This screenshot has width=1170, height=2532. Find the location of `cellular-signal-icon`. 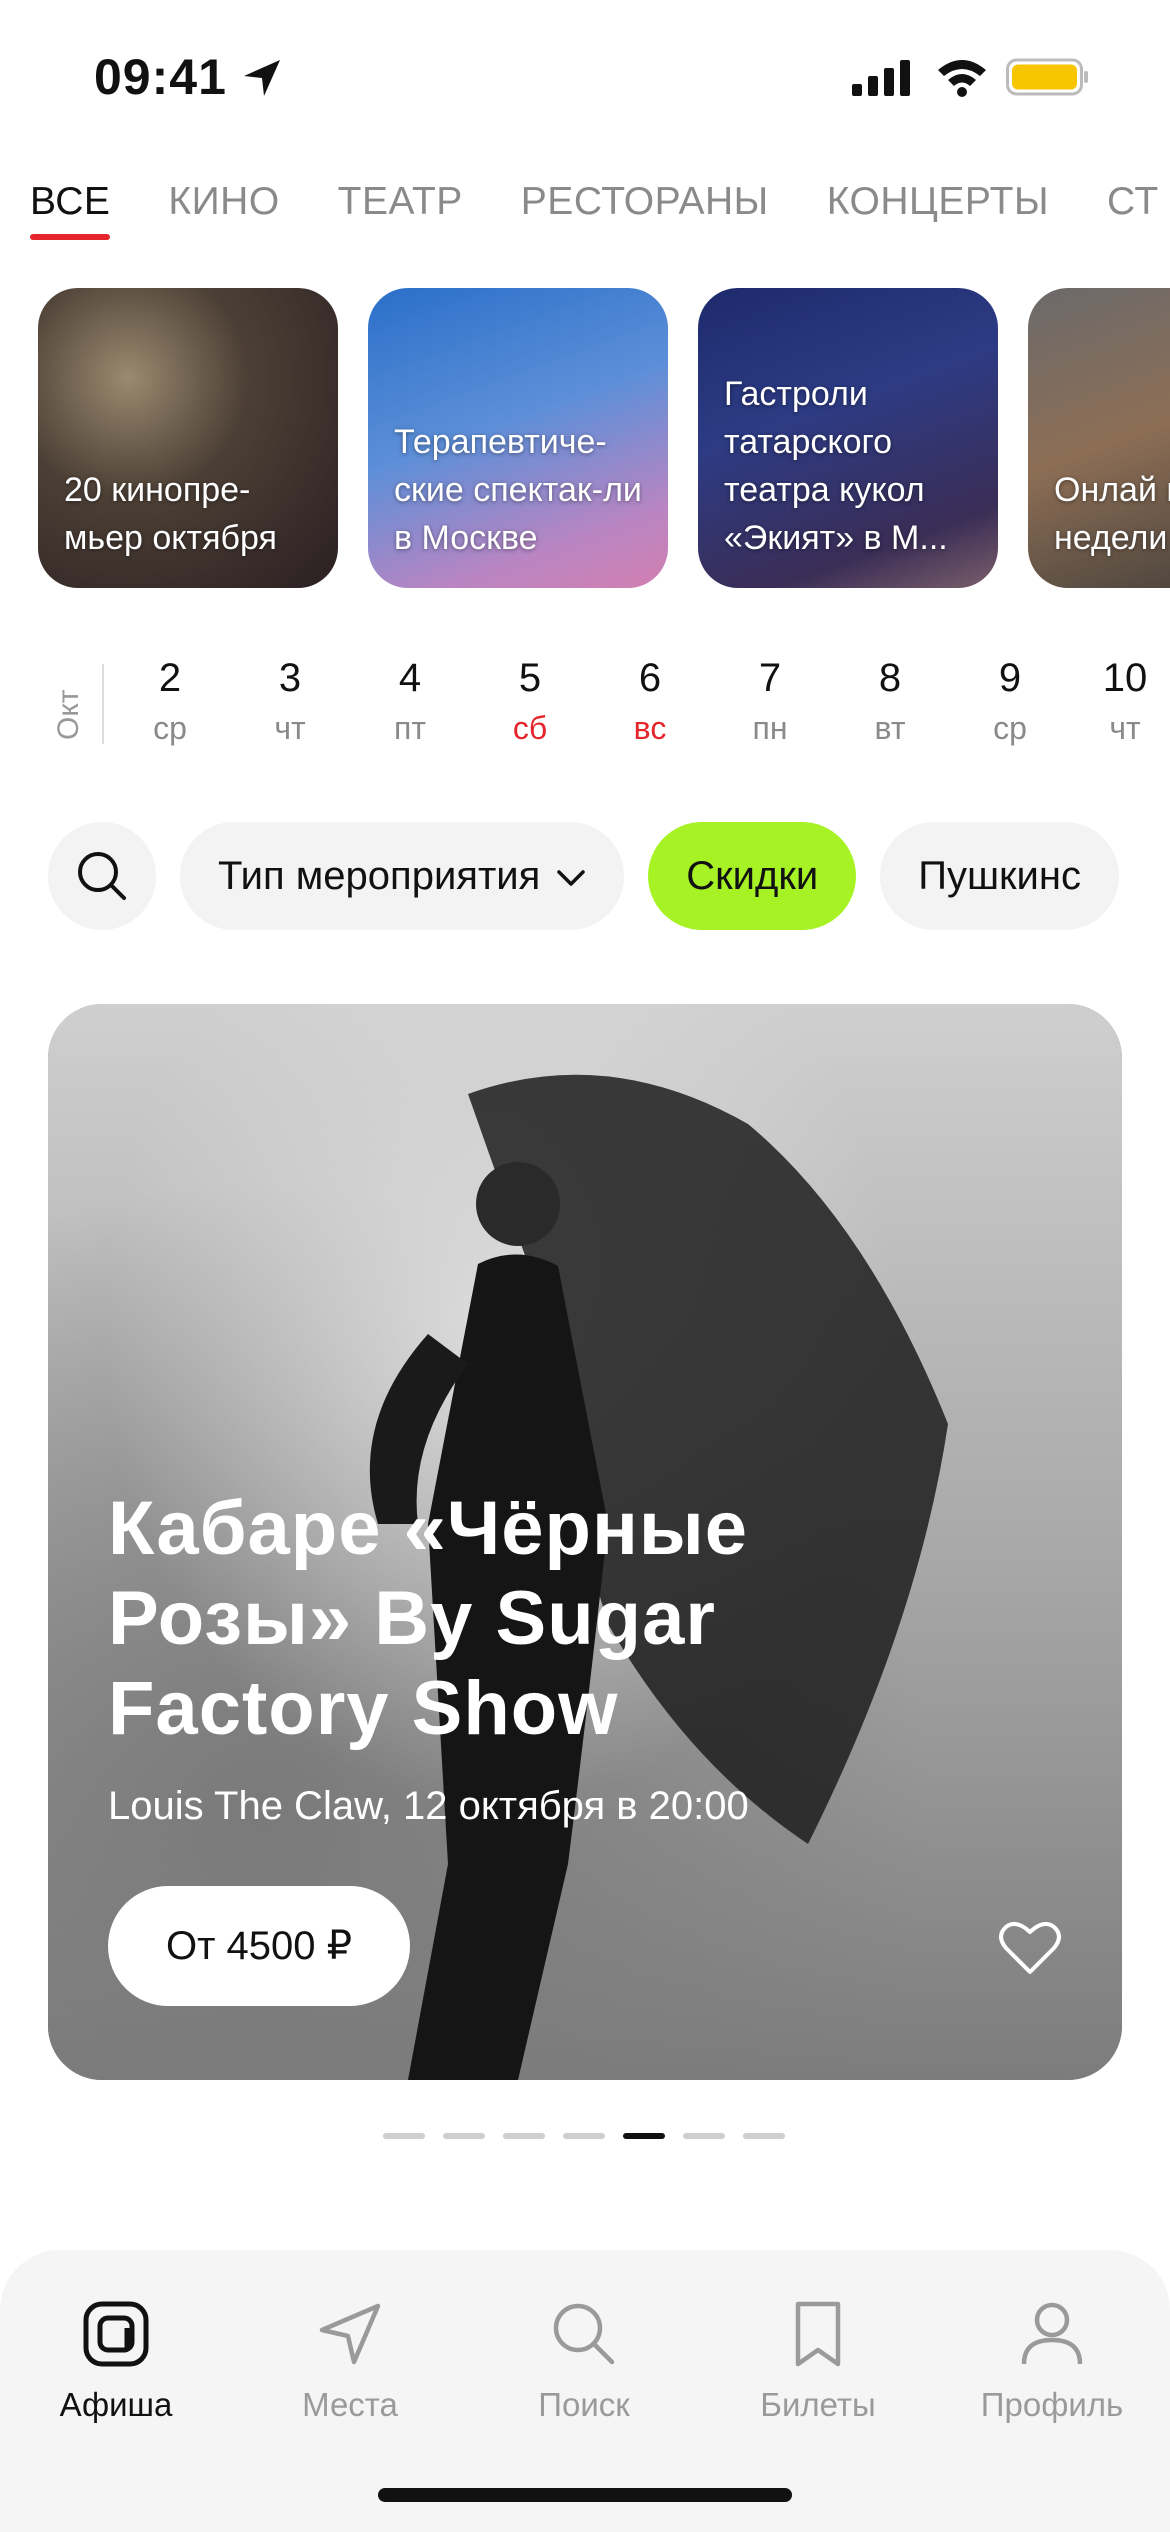

cellular-signal-icon is located at coordinates (881, 78).